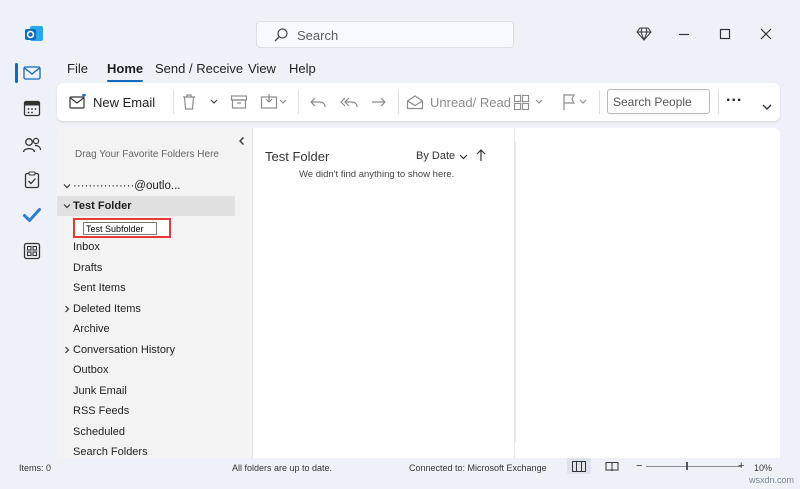 Image resolution: width=800 pixels, height=489 pixels. What do you see at coordinates (481, 155) in the screenshot?
I see `sort-direction-arrow-icon` at bounding box center [481, 155].